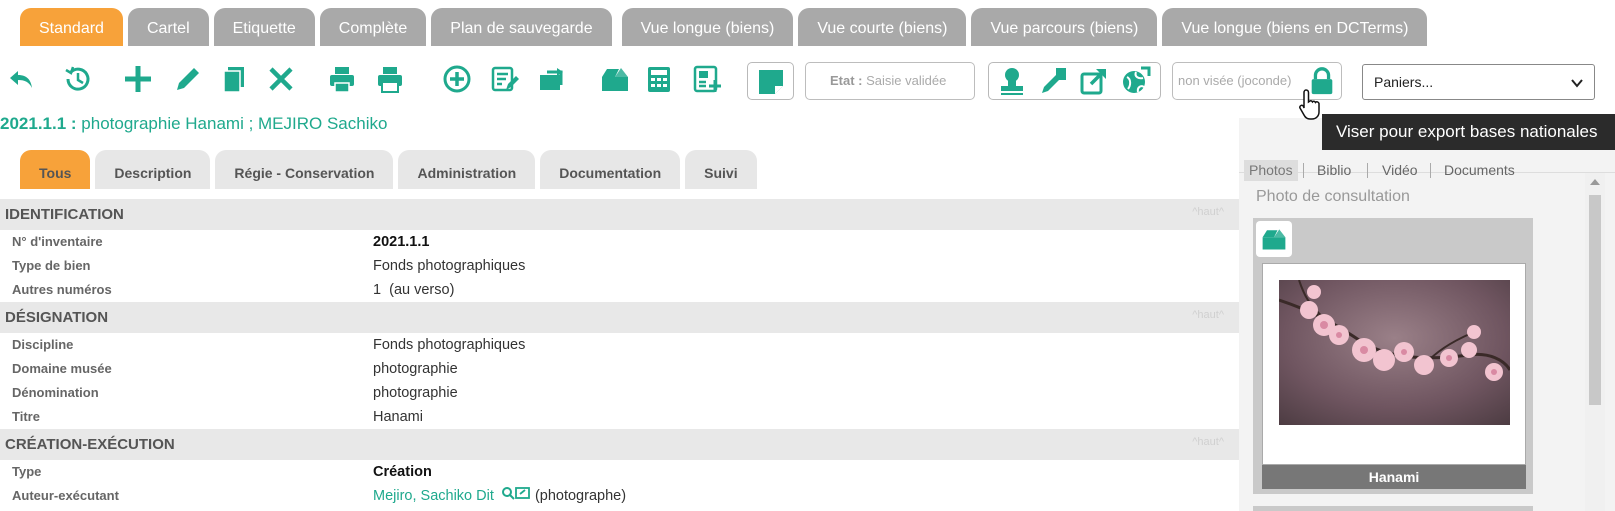 This screenshot has height=511, width=1615. Describe the element at coordinates (234, 123) in the screenshot. I see `record-title-text: photographie Hanami ; MEJIRO Sachiko` at that location.